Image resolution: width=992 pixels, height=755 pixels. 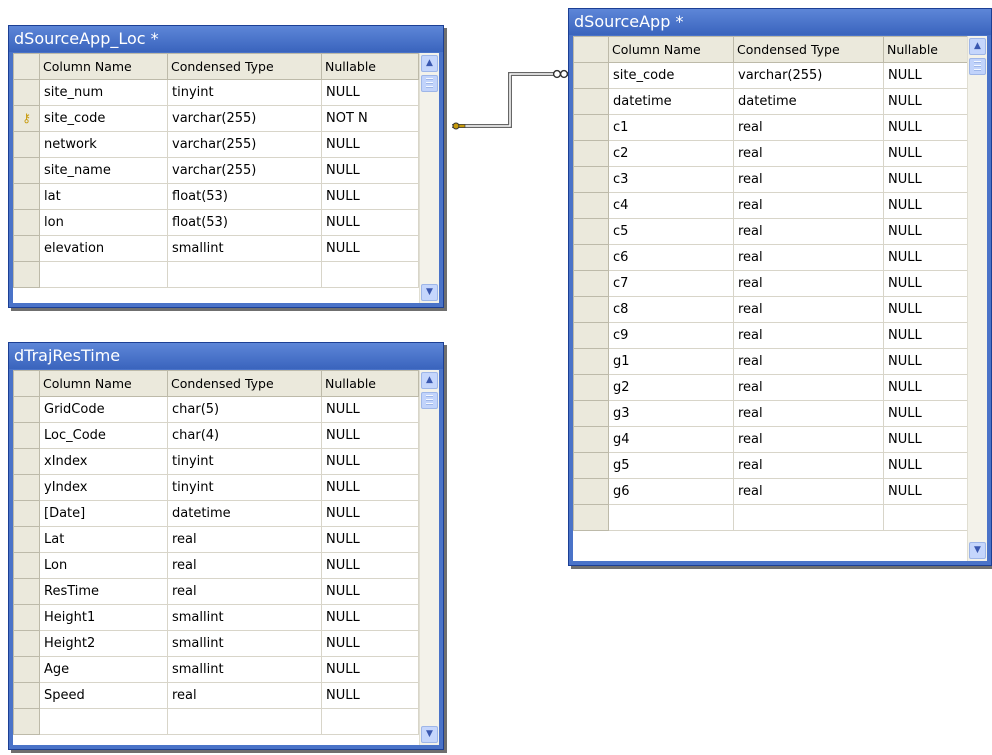 What do you see at coordinates (26, 118) in the screenshot?
I see `row-selector: ⚷` at bounding box center [26, 118].